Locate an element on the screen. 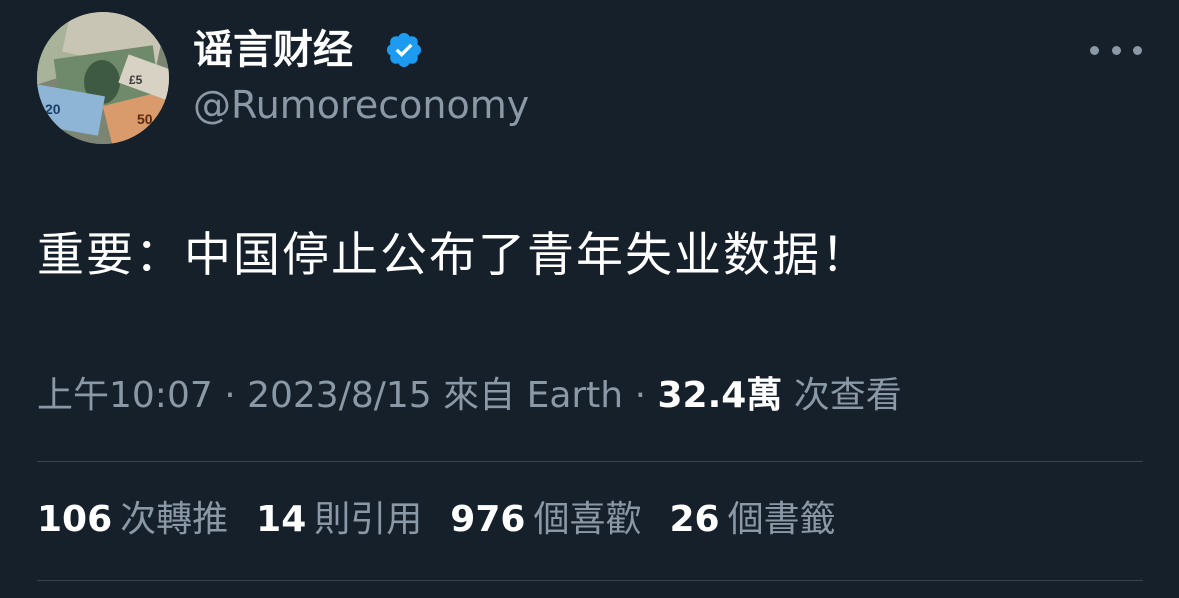 The image size is (1179, 598). tweet-date: 2023/8/15 is located at coordinates (339, 395).